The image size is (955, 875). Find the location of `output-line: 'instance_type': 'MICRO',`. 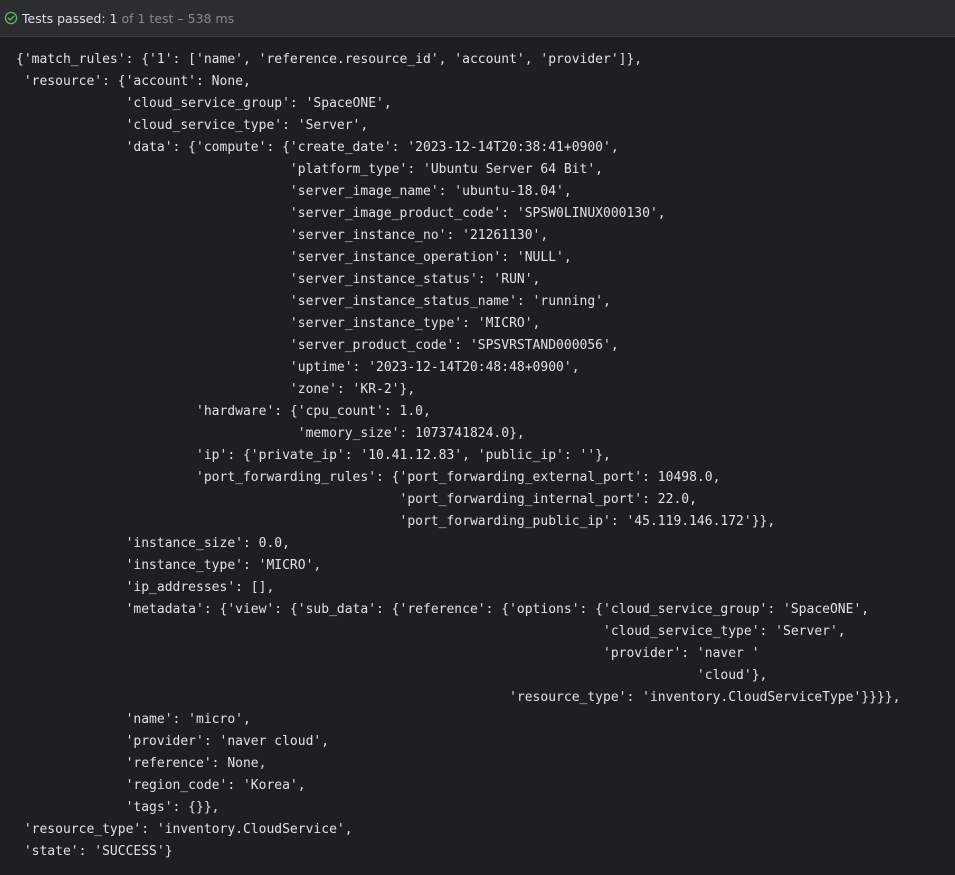

output-line: 'instance_type': 'MICRO', is located at coordinates (169, 565).